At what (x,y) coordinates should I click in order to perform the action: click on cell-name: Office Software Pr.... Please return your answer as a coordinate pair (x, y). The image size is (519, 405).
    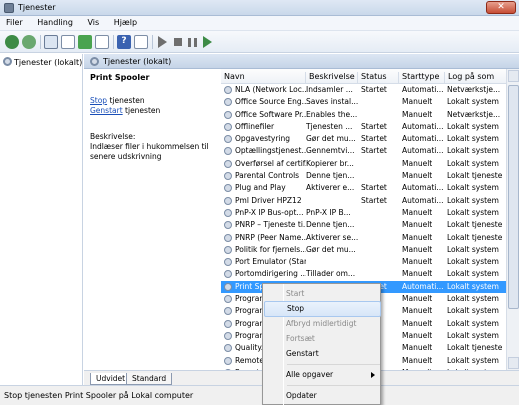
    Looking at the image, I should click on (270, 114).